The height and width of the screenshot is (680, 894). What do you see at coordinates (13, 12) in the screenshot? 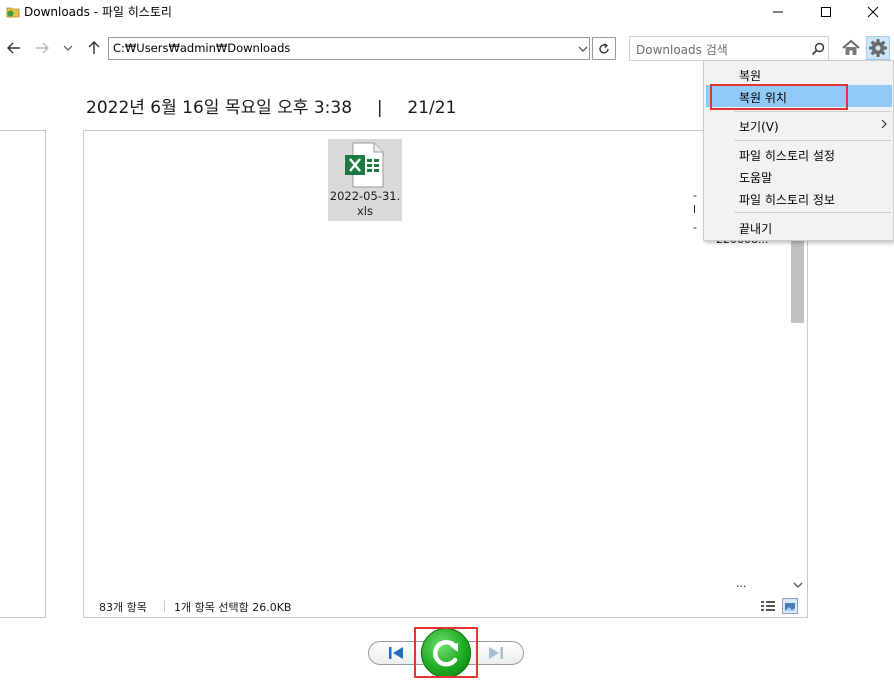
I see `file-history-app-icon` at bounding box center [13, 12].